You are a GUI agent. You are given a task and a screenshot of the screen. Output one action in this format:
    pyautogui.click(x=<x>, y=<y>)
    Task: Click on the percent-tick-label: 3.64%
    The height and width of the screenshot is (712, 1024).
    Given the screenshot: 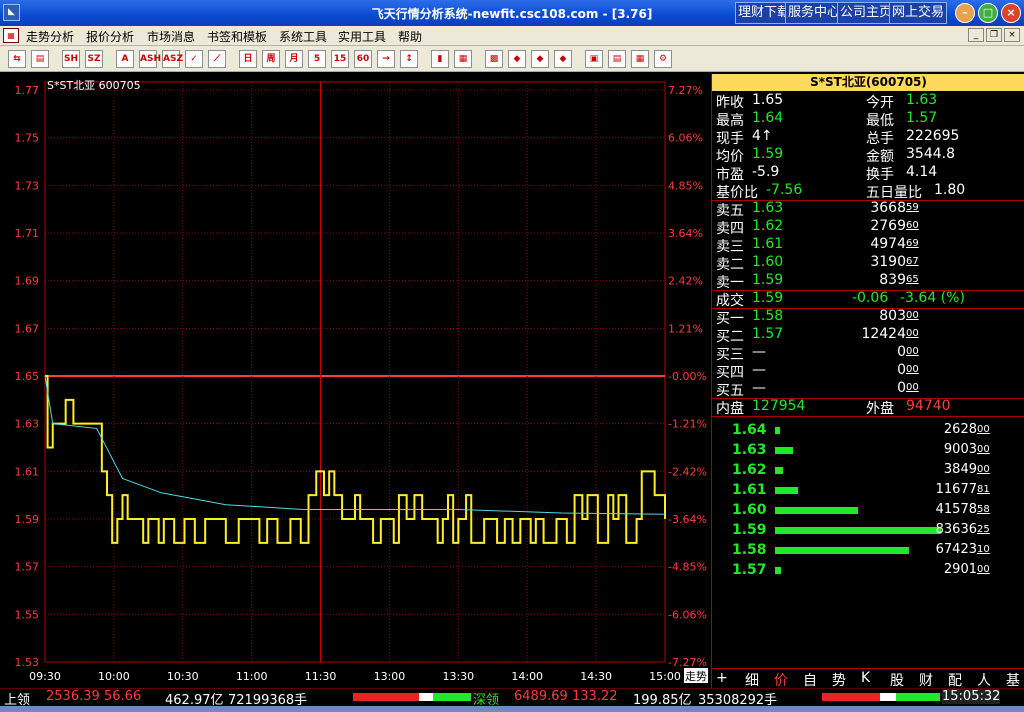 What is the action you would take?
    pyautogui.click(x=685, y=233)
    